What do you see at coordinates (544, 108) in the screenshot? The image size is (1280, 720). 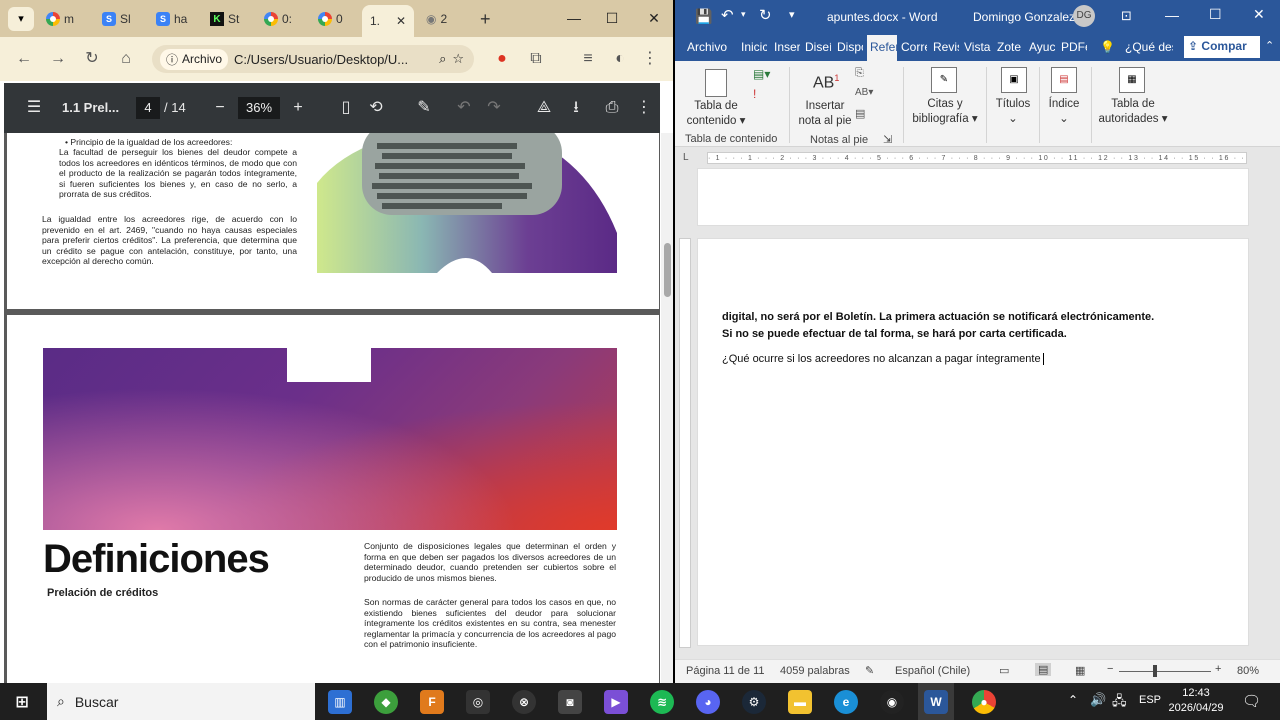 I see `save-drive-icon: ⟁` at bounding box center [544, 108].